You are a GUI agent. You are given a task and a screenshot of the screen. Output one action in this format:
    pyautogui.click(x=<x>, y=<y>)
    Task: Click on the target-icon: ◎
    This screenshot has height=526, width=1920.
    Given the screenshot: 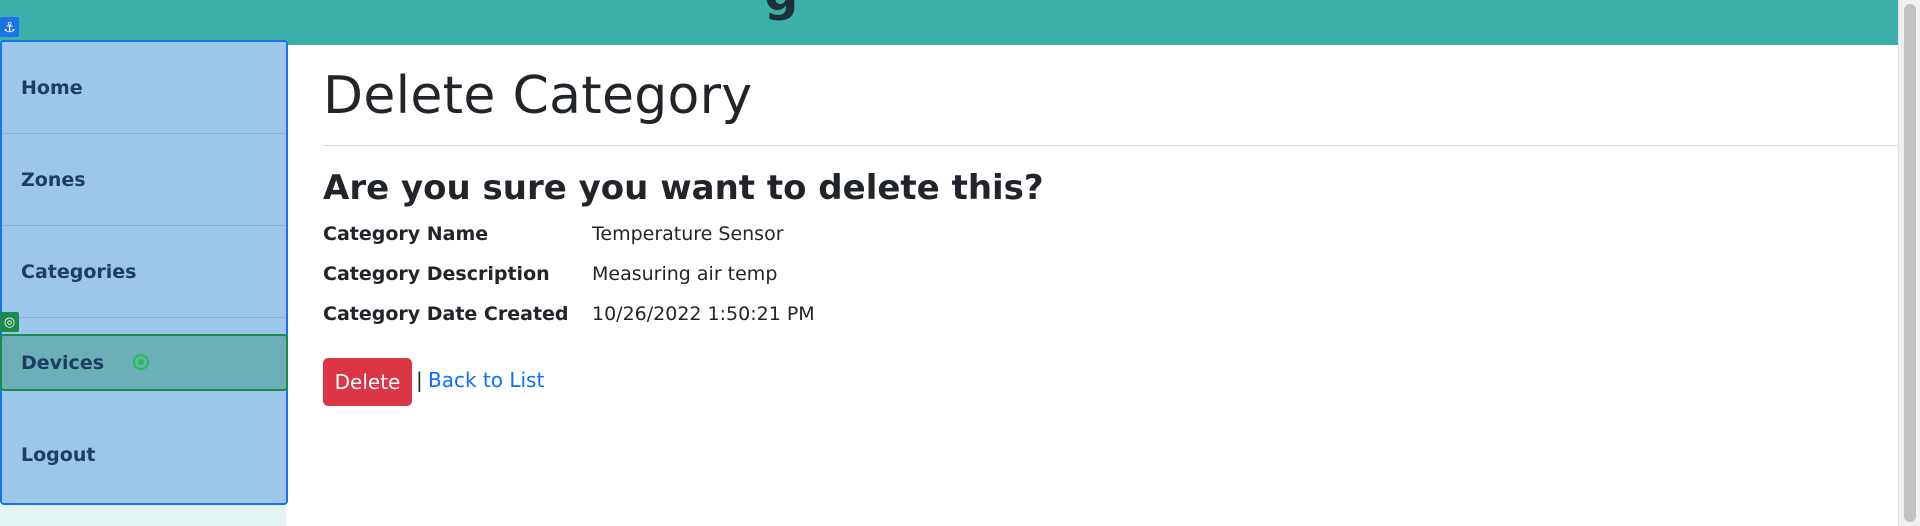 What is the action you would take?
    pyautogui.click(x=9, y=322)
    